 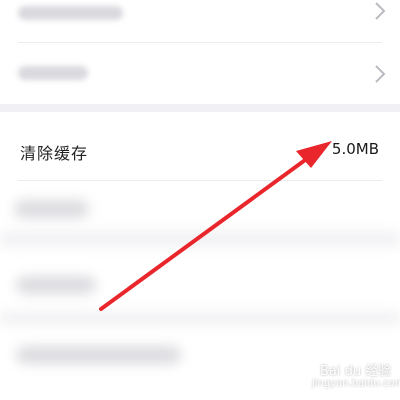 I want to click on watermark-logo: Bai du 经验 jingyan.baidu.com, so click(x=338, y=376).